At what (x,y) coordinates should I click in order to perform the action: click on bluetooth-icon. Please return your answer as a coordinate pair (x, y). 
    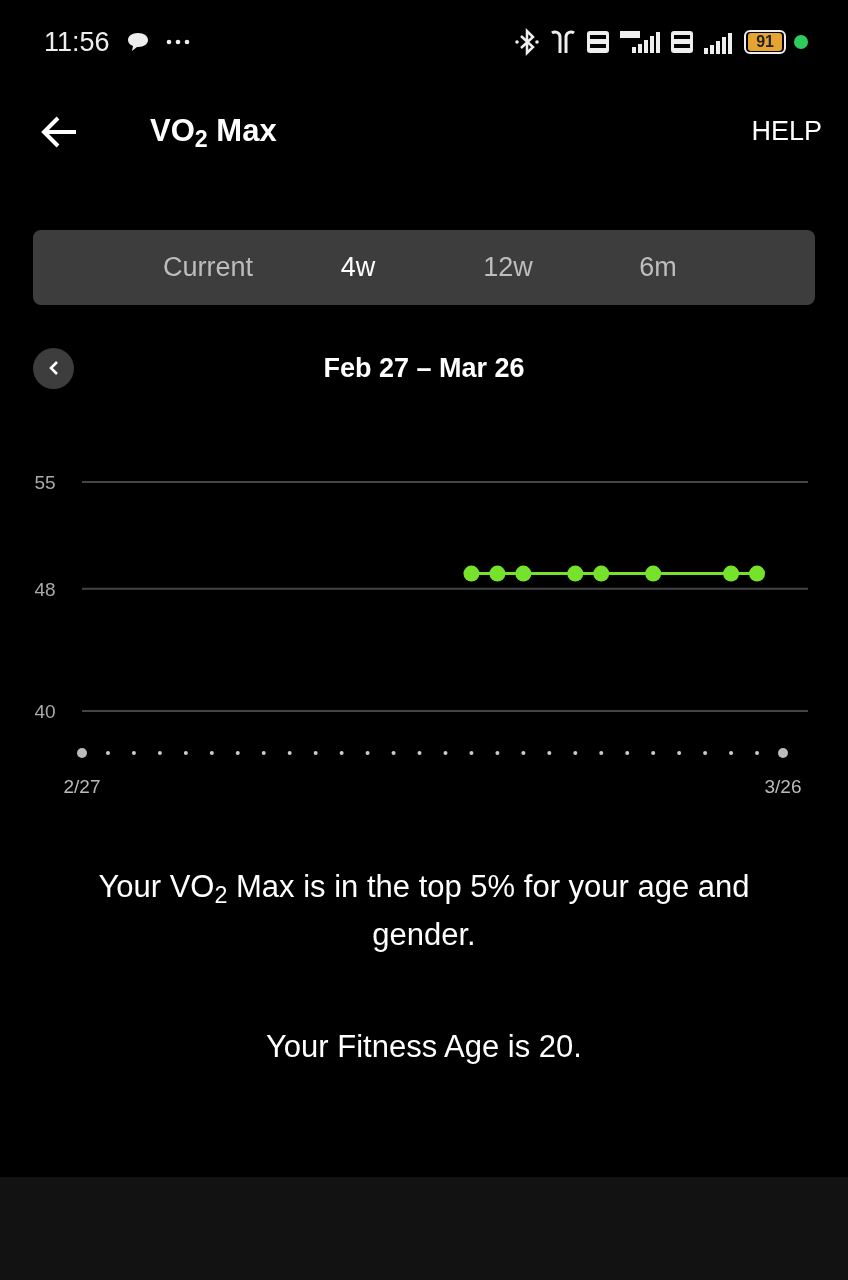
    Looking at the image, I should click on (527, 42).